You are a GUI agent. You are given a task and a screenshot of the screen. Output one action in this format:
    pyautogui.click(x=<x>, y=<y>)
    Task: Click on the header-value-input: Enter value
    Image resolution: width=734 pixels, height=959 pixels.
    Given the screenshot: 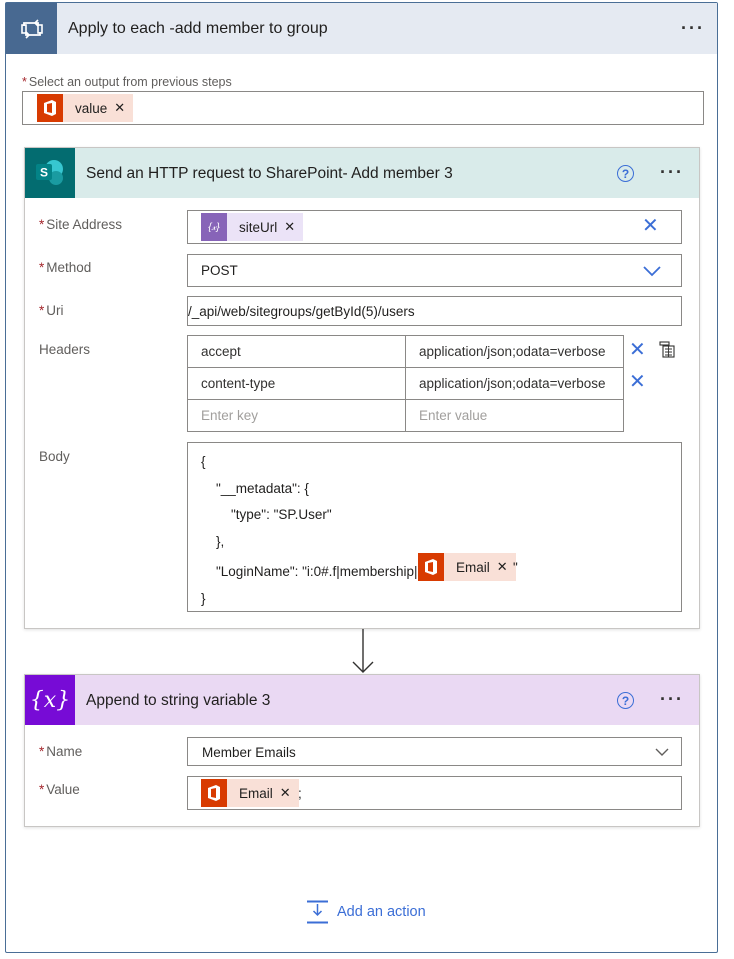 What is the action you would take?
    pyautogui.click(x=514, y=415)
    